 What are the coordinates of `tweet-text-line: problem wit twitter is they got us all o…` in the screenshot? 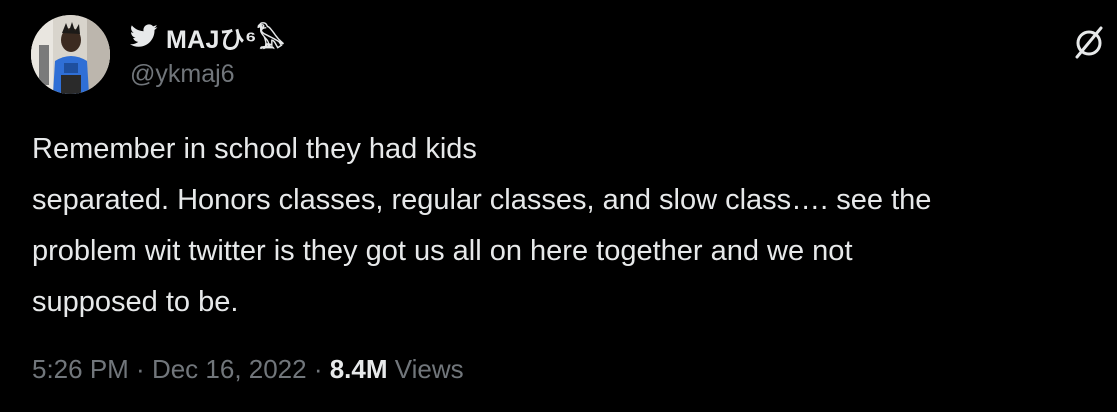 It's located at (442, 251).